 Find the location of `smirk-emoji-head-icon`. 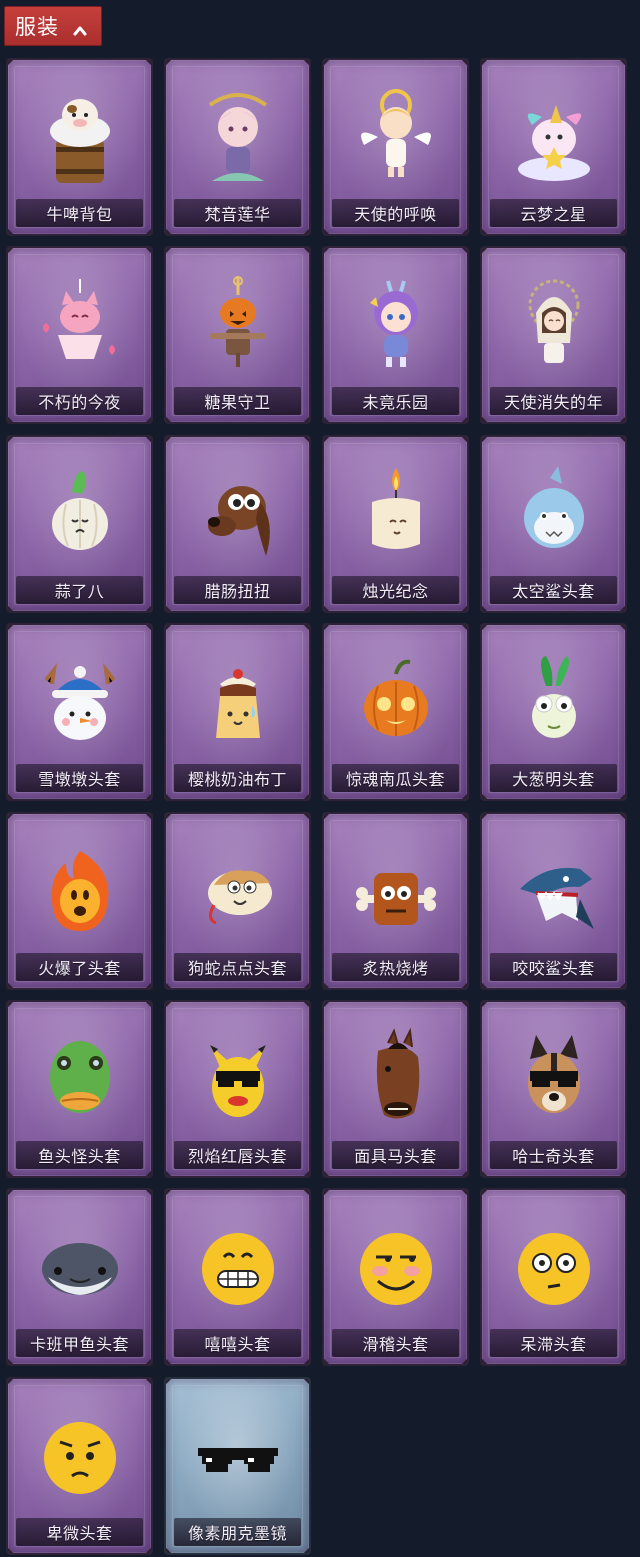

smirk-emoji-head-icon is located at coordinates (396, 1265).